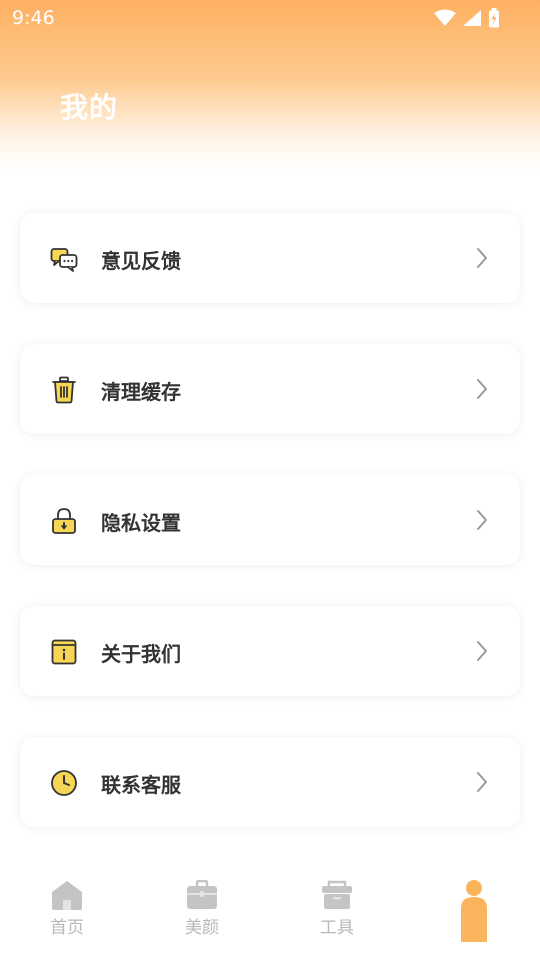 Image resolution: width=540 pixels, height=960 pixels. Describe the element at coordinates (202, 915) in the screenshot. I see `tab-beauty: 美颜` at that location.